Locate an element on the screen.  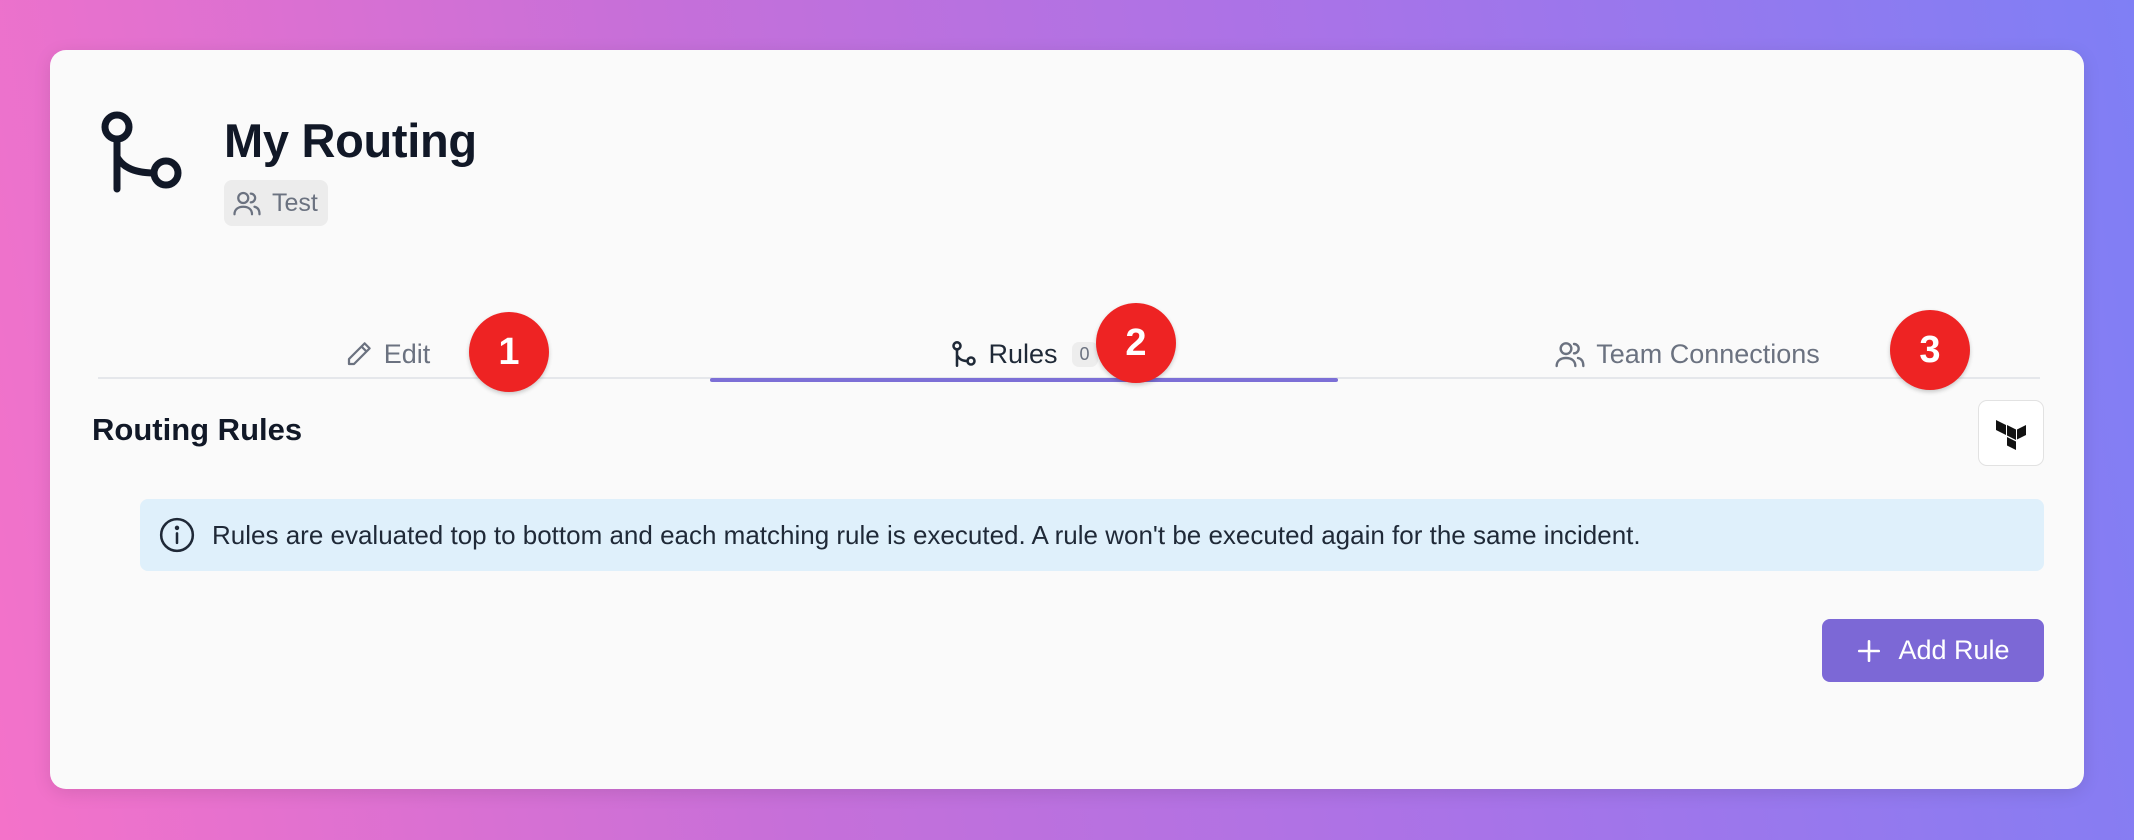
team-chip: Test is located at coordinates (276, 203).